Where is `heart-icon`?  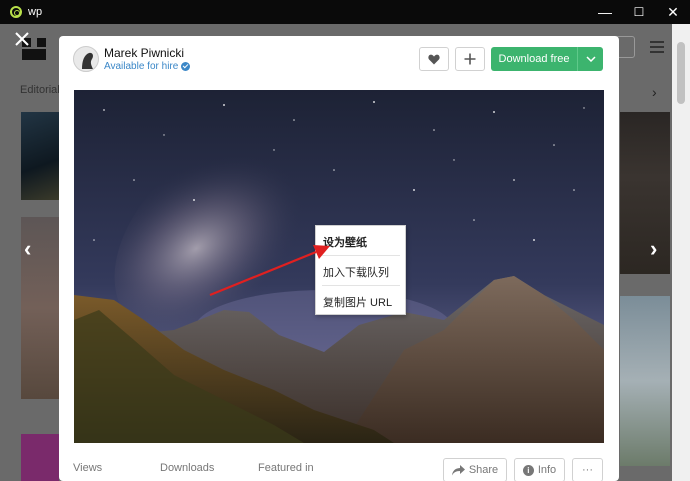
heart-icon is located at coordinates (434, 59).